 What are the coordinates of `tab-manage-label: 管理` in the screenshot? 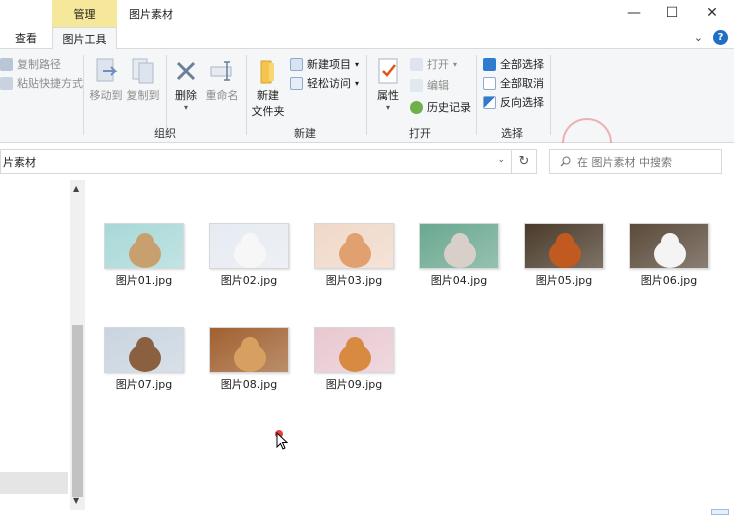 It's located at (84, 14).